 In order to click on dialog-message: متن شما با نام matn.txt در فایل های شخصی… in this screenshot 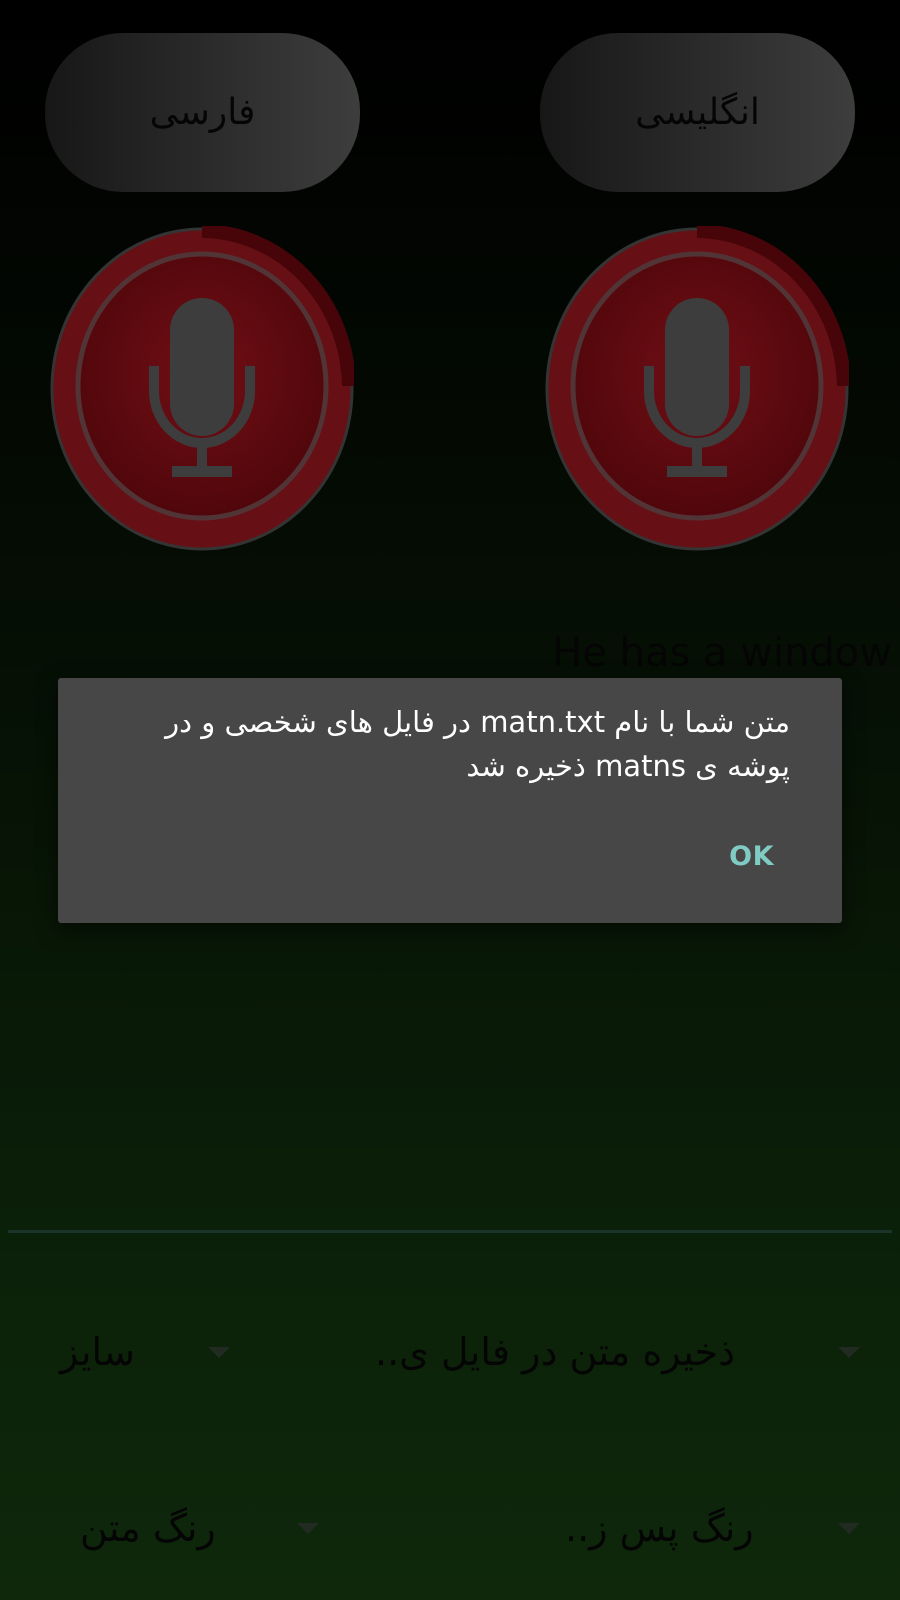, I will do `click(477, 744)`.